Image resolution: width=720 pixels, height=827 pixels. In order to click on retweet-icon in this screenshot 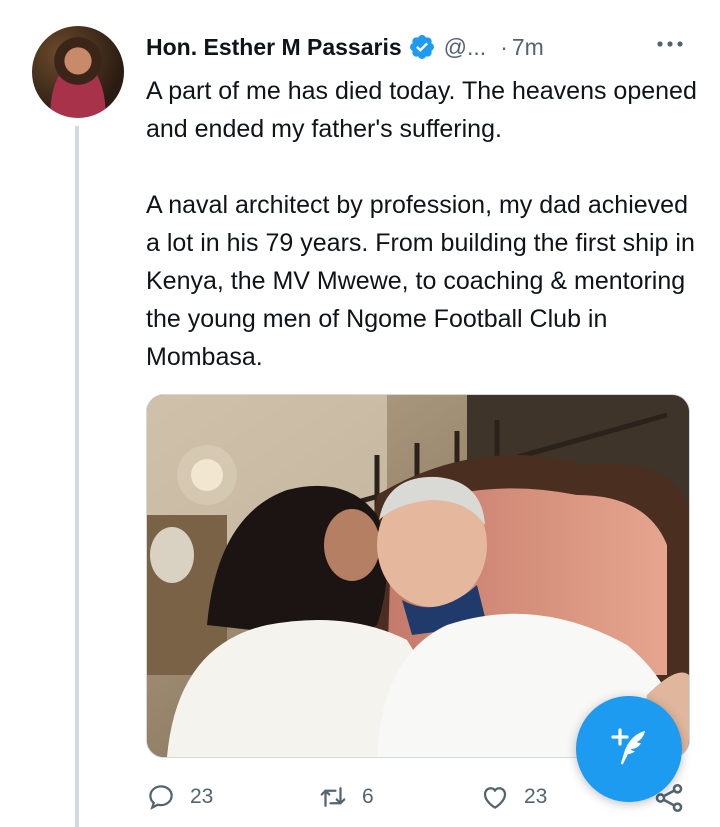, I will do `click(333, 797)`.